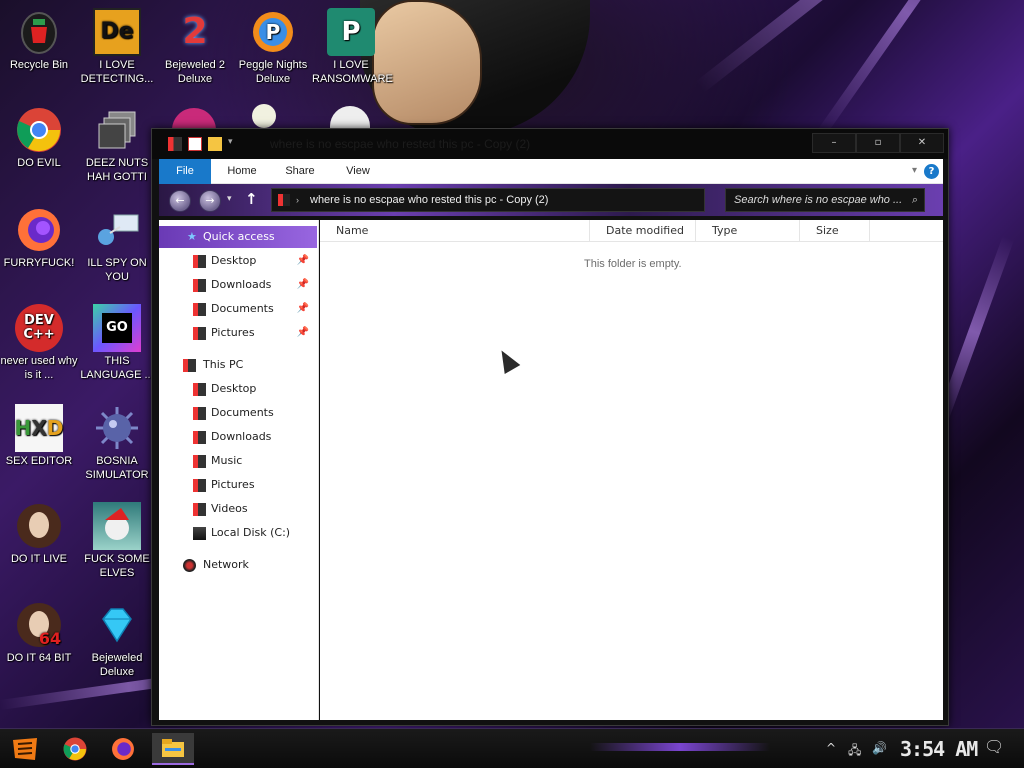 The height and width of the screenshot is (768, 1024). What do you see at coordinates (238, 565) in the screenshot?
I see `nav-network: Network` at bounding box center [238, 565].